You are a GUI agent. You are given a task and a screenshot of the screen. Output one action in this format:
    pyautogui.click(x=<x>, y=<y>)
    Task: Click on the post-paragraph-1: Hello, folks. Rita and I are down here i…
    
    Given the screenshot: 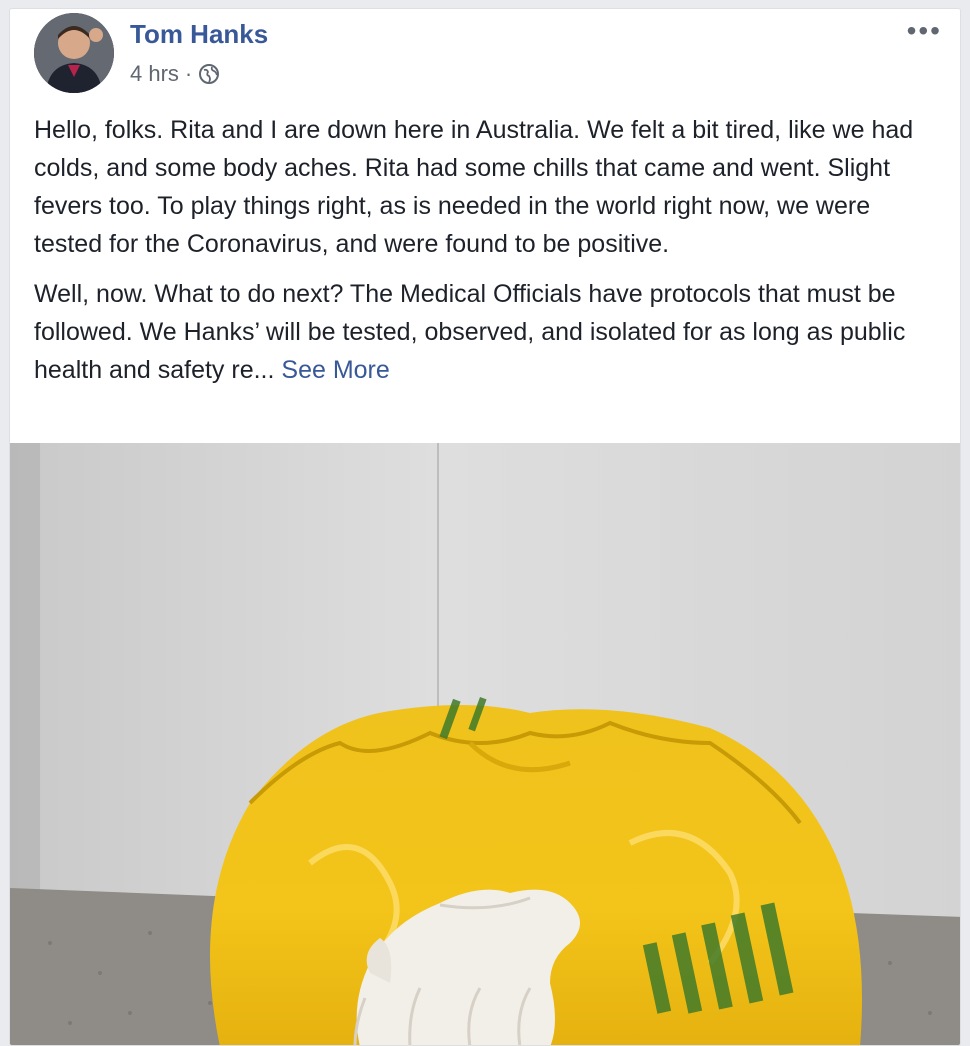 What is the action you would take?
    pyautogui.click(x=474, y=187)
    